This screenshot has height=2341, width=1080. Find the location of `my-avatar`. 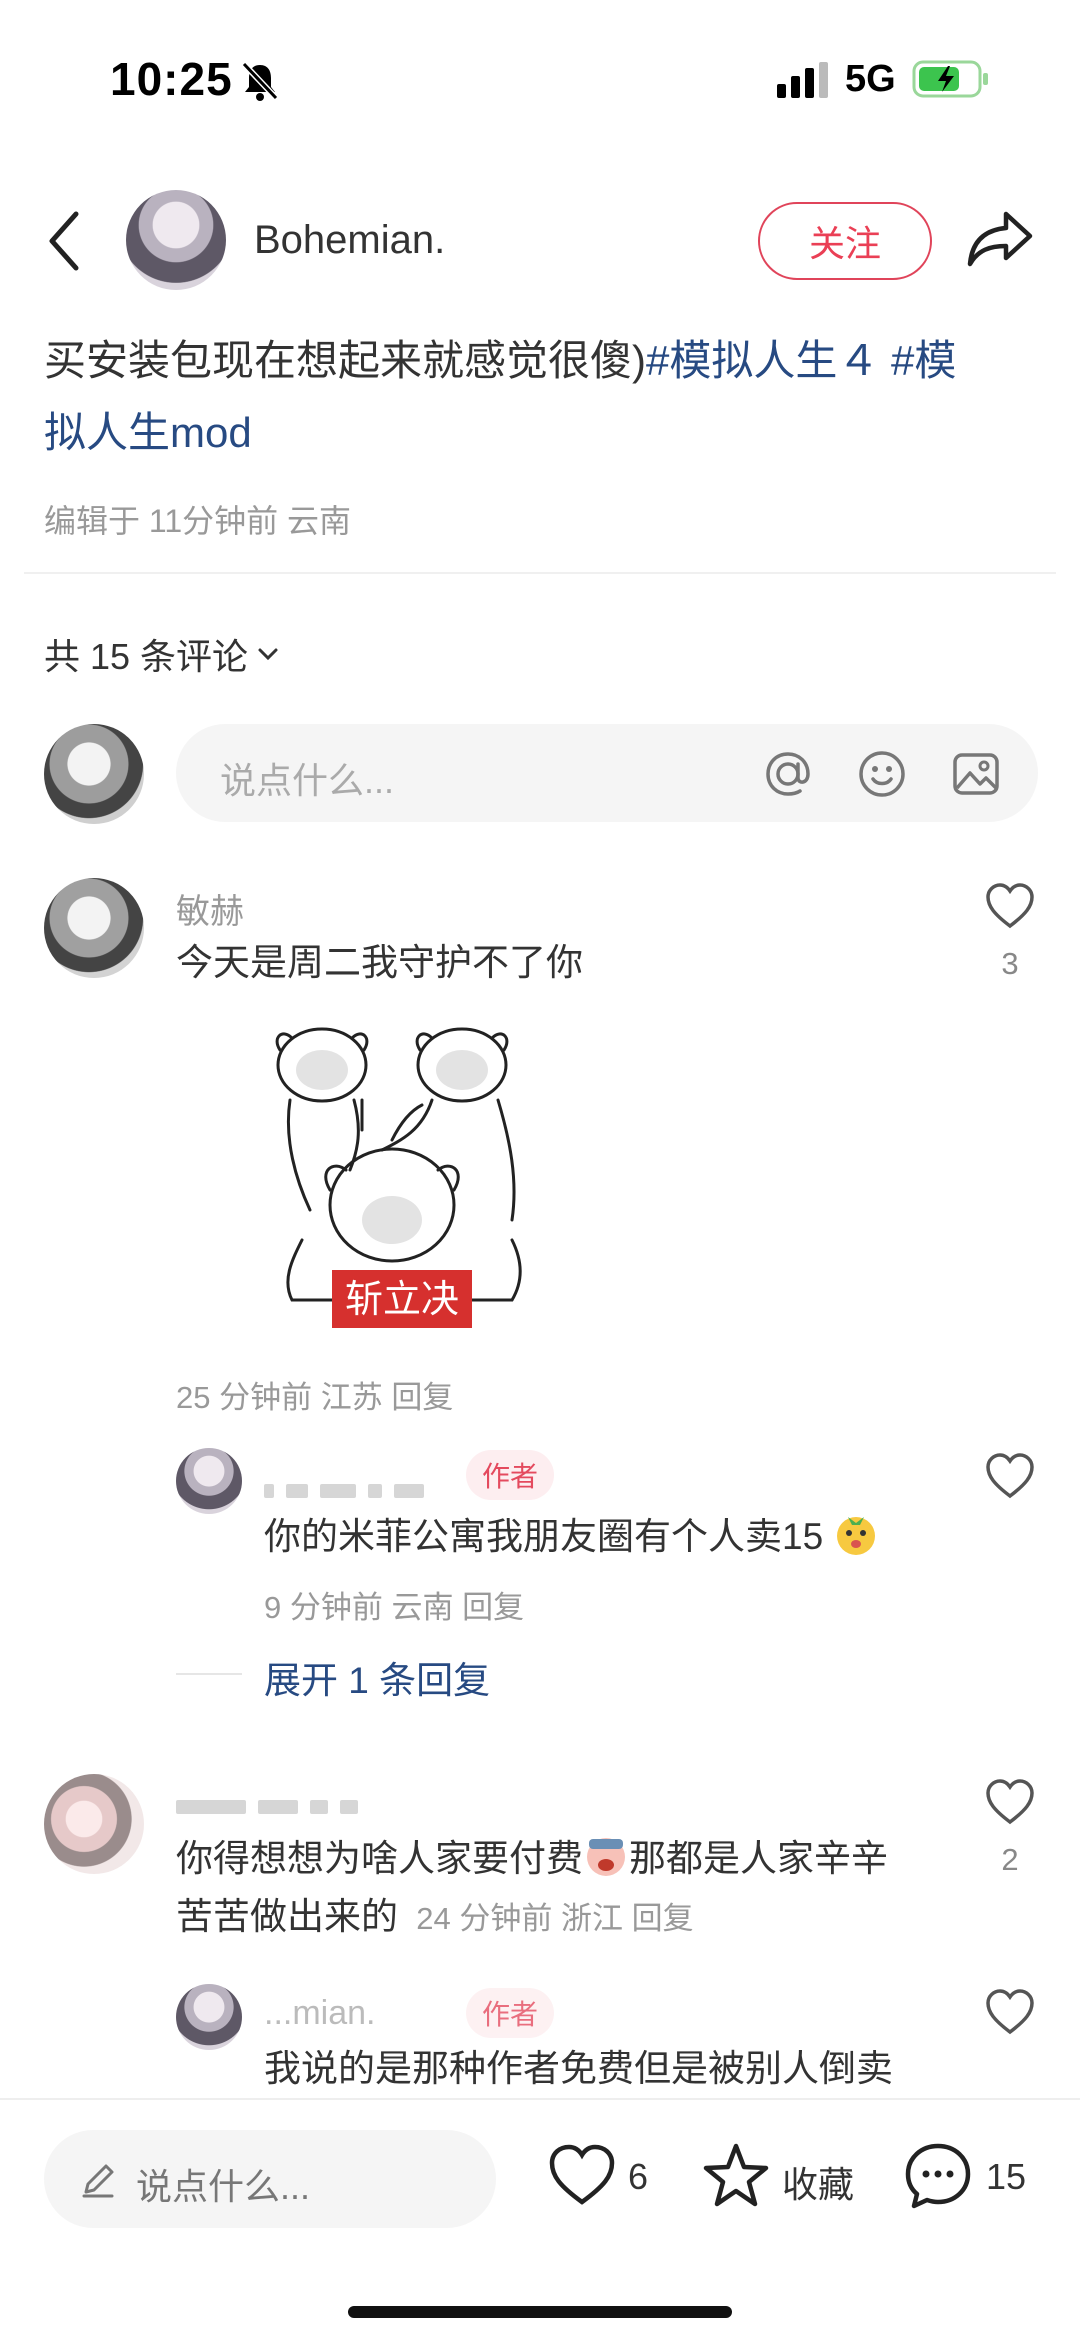

my-avatar is located at coordinates (94, 774).